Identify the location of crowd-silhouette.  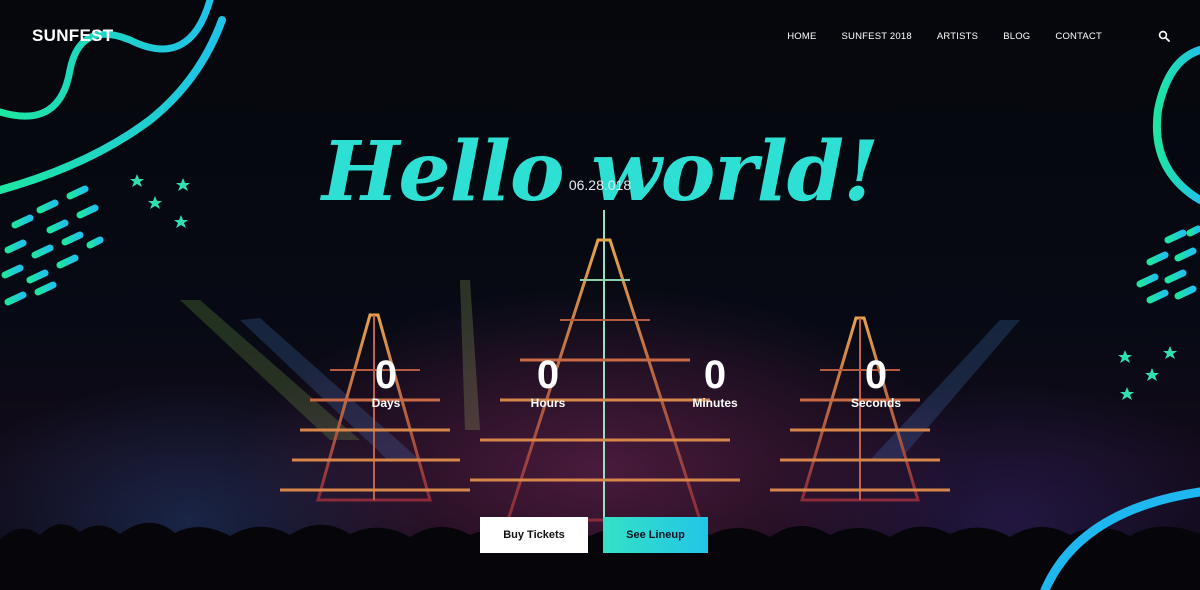
(600, 556).